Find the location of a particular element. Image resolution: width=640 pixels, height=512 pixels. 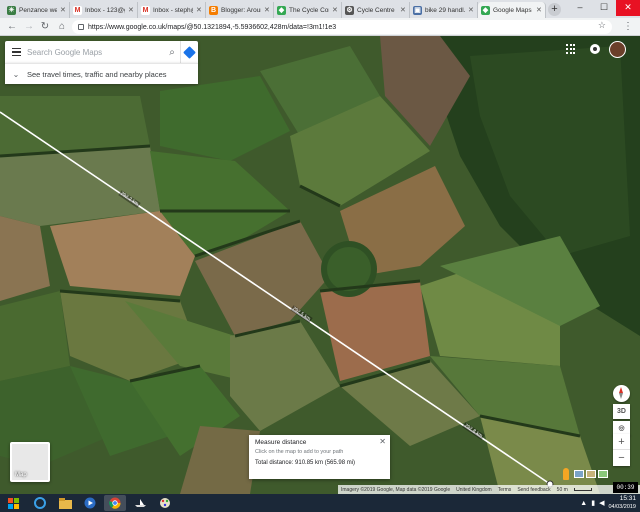

tab-cycle-corner: ◆ The Cycle Cor... ✕ is located at coordinates (308, 10).